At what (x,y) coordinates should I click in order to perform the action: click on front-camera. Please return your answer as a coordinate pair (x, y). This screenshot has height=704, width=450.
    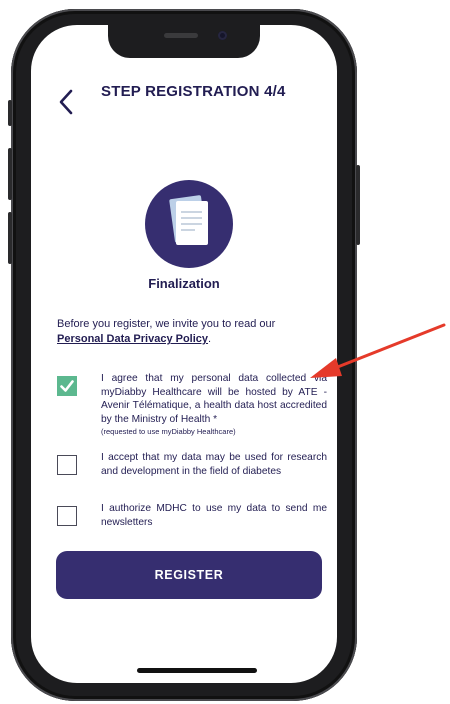
    Looking at the image, I should click on (222, 35).